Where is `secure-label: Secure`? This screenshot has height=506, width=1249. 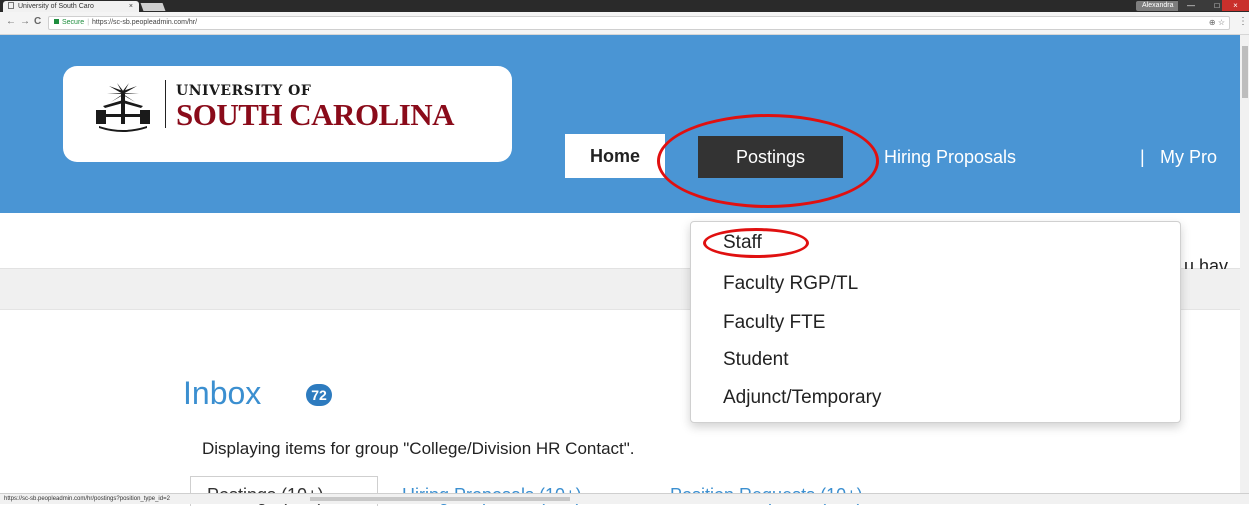 secure-label: Secure is located at coordinates (73, 22).